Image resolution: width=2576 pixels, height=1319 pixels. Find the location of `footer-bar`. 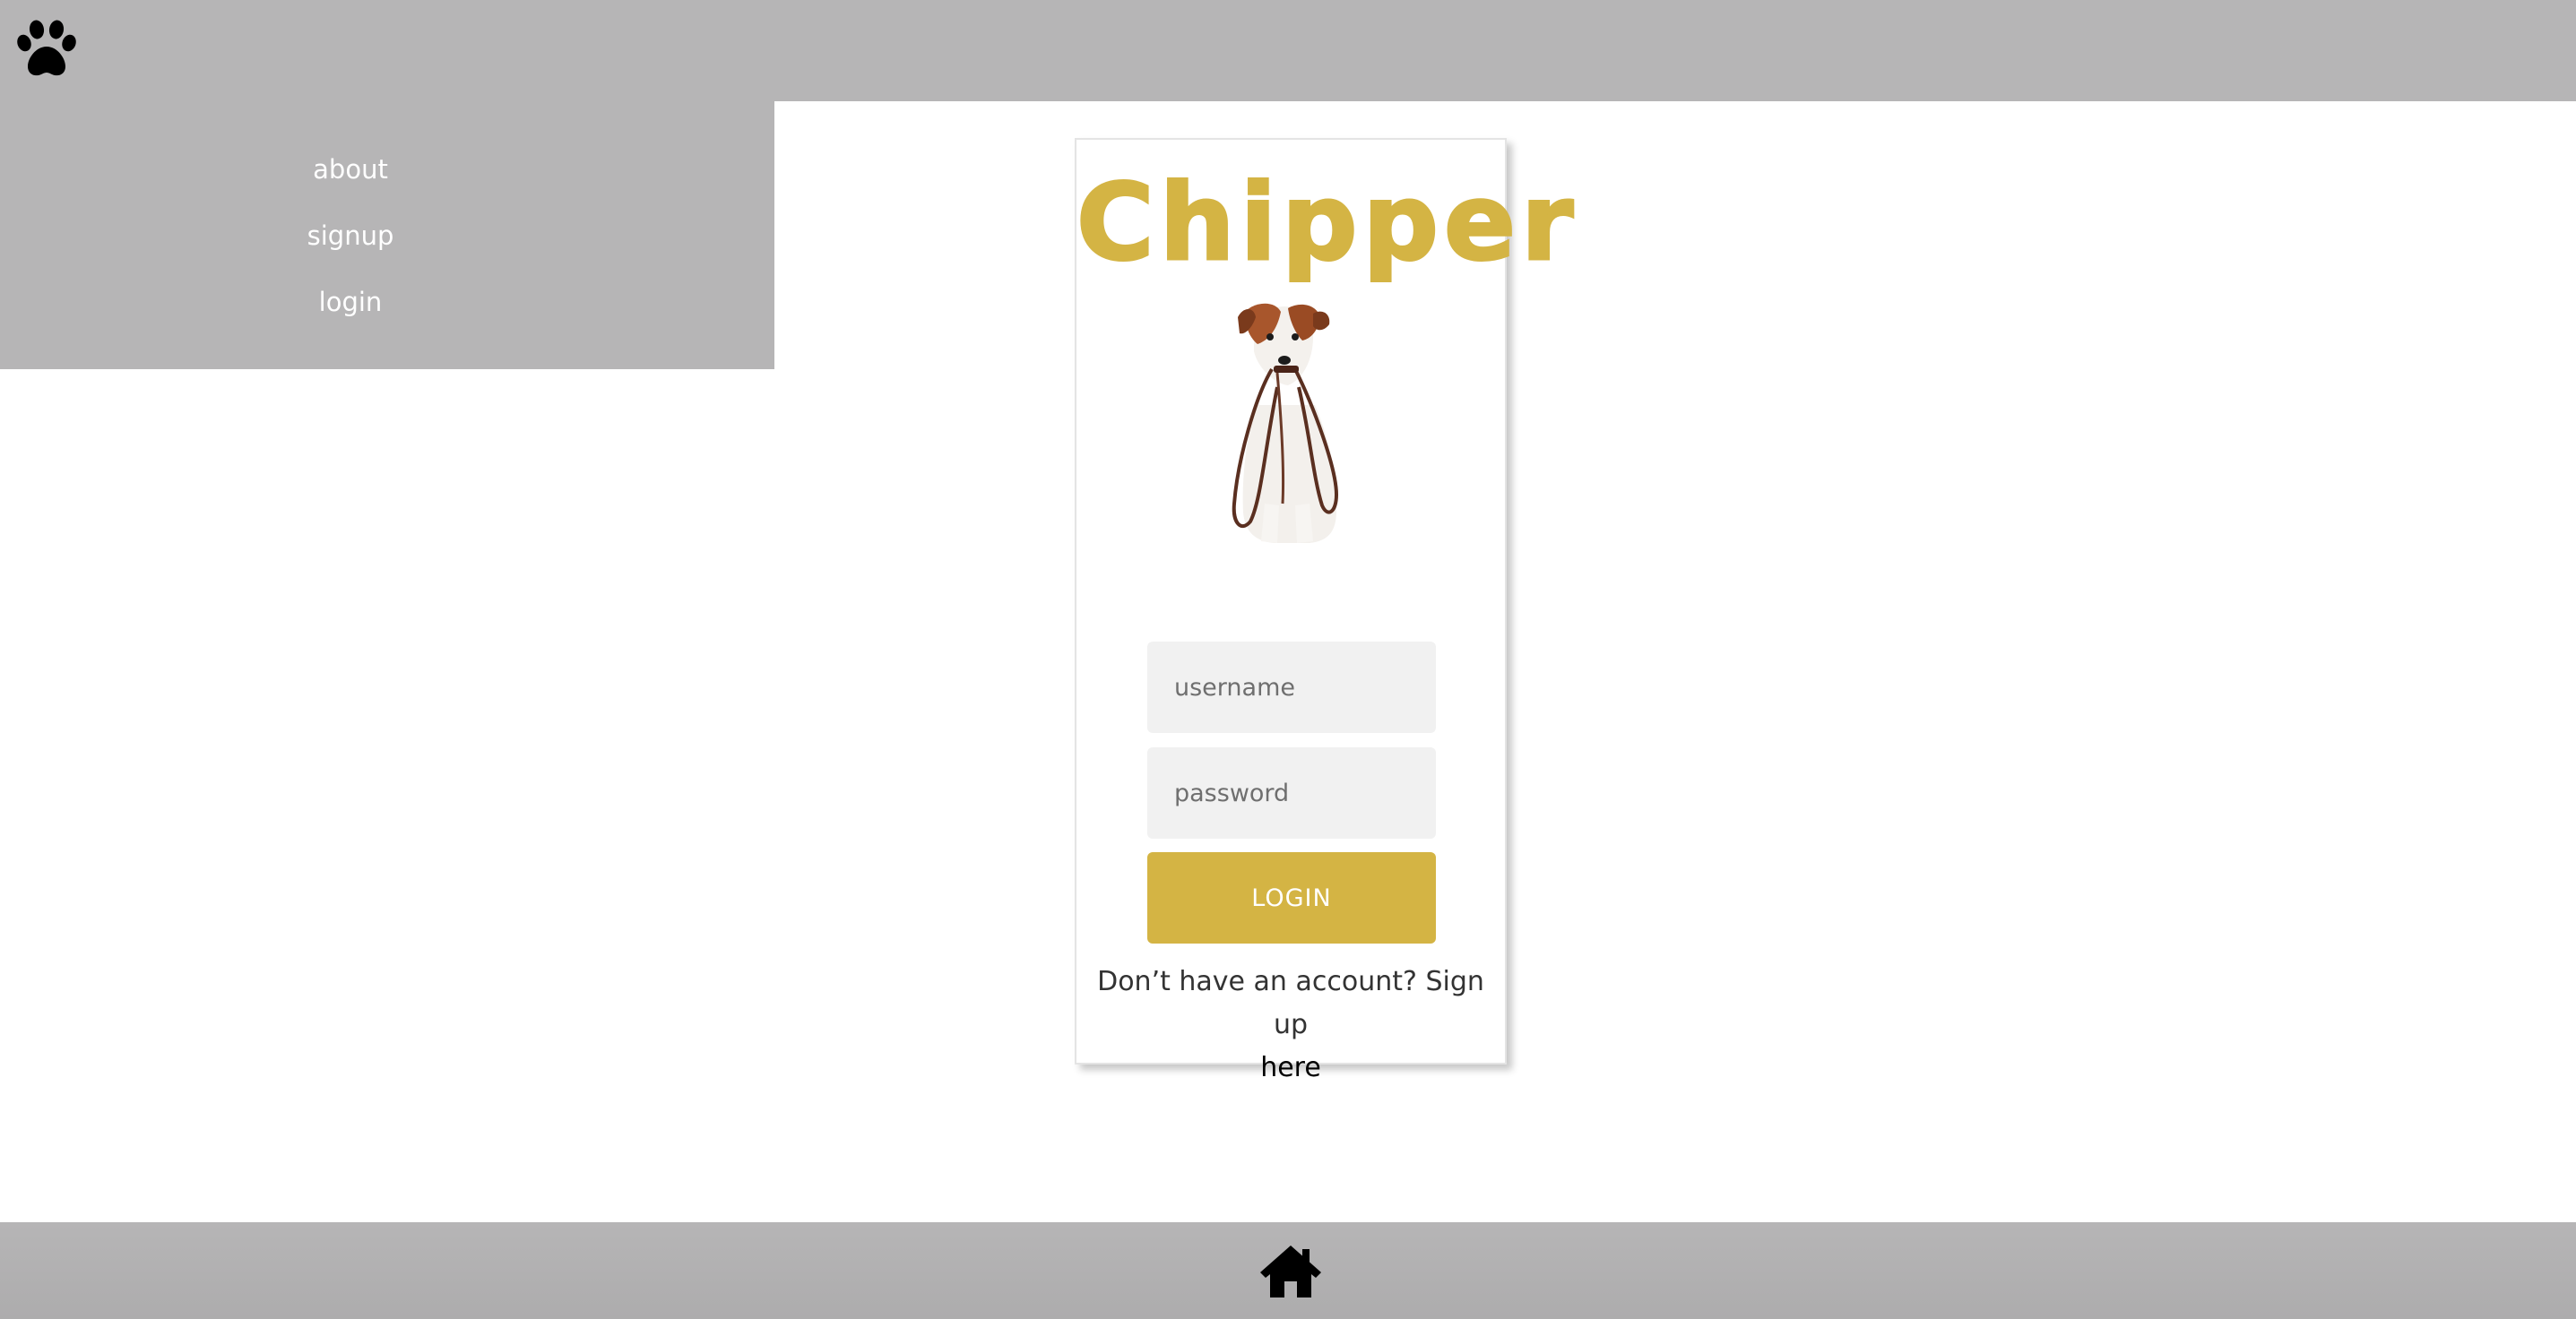

footer-bar is located at coordinates (1288, 1270).